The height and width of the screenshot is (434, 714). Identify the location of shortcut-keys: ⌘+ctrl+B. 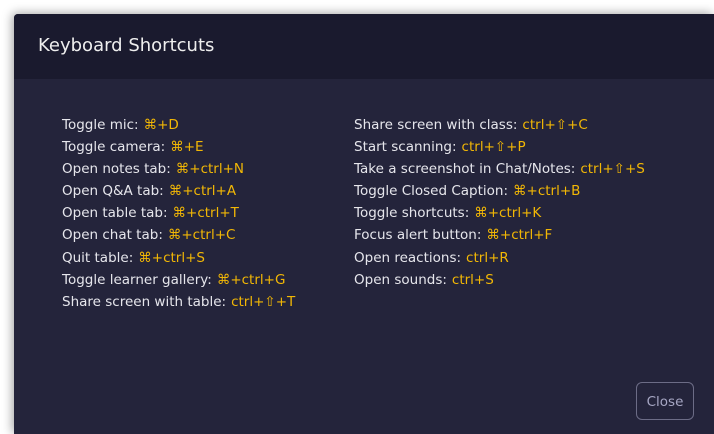
(547, 191).